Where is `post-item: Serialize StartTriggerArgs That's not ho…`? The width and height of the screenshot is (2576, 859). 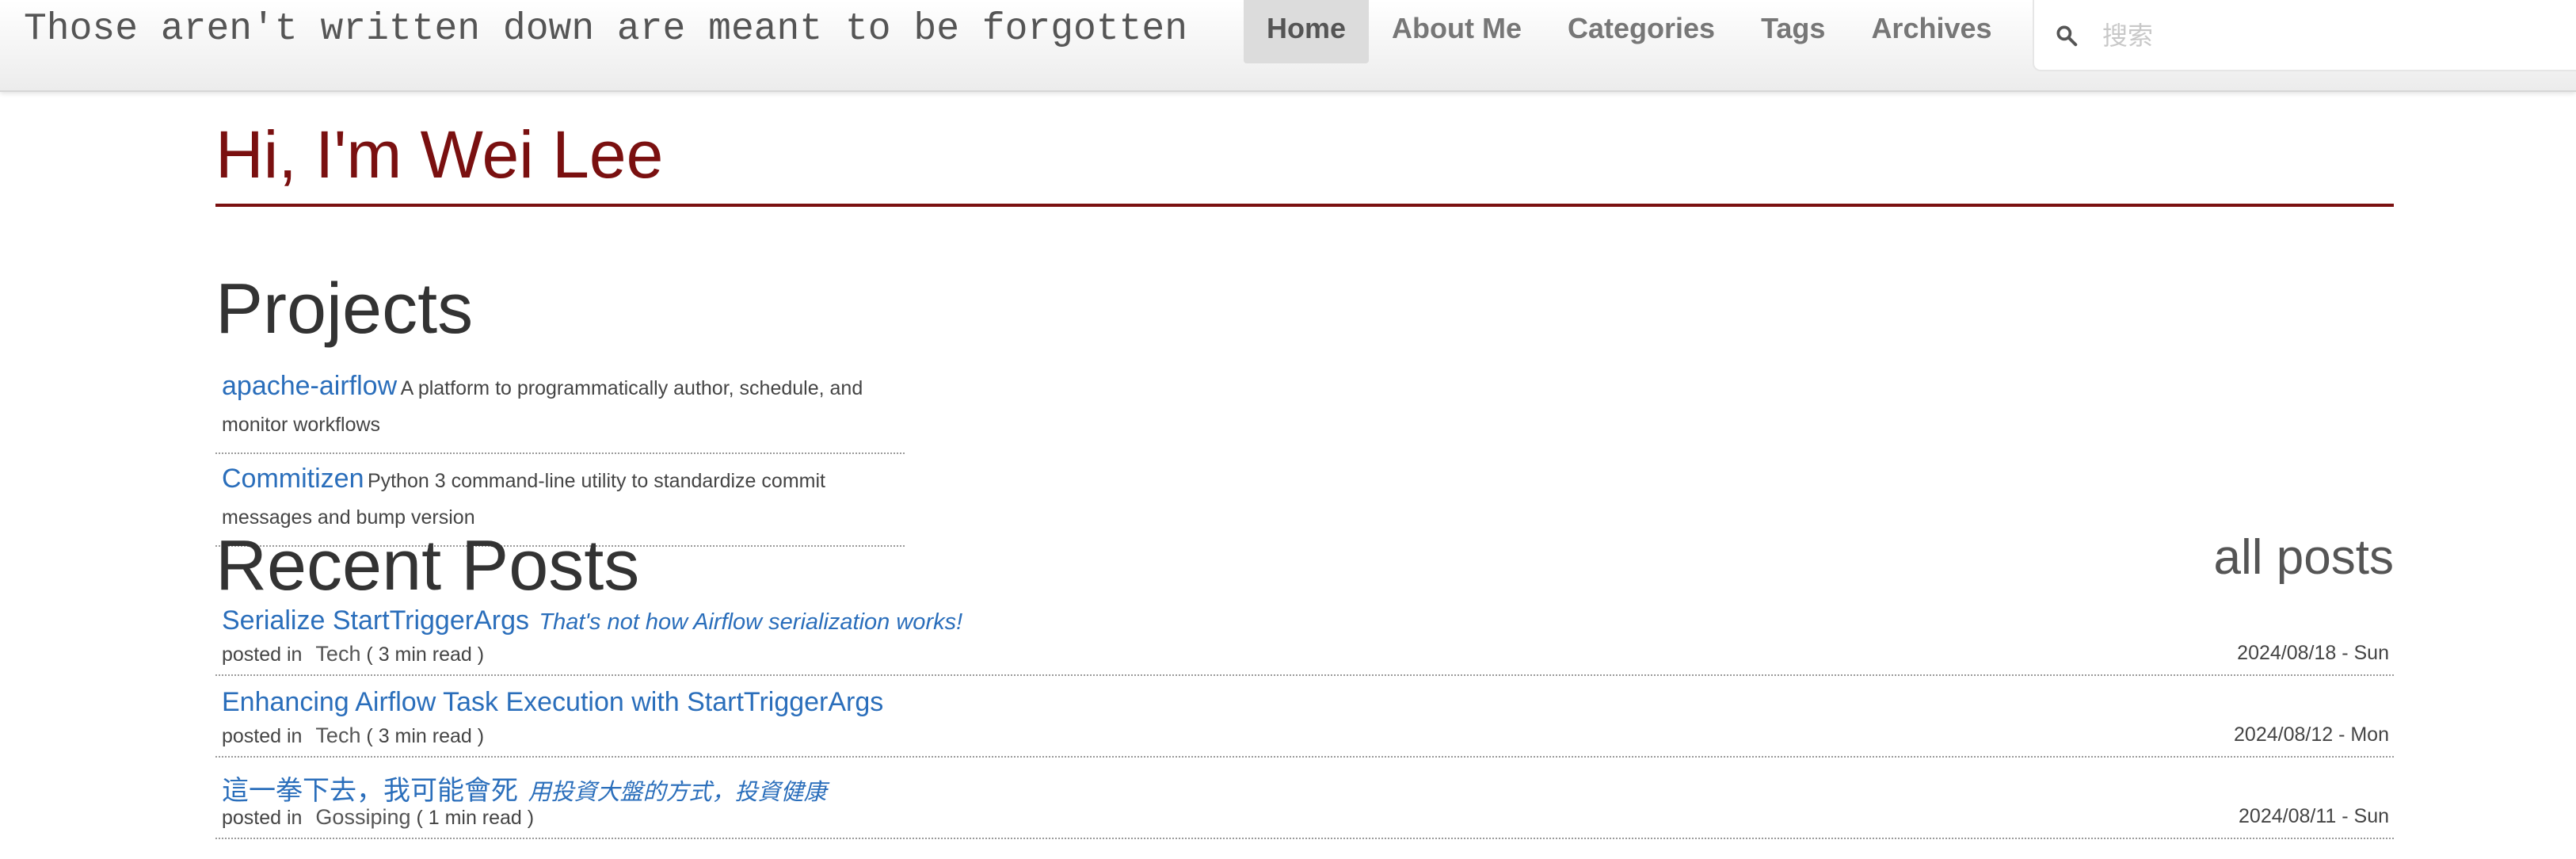 post-item: Serialize StartTriggerArgs That's not ho… is located at coordinates (1304, 635).